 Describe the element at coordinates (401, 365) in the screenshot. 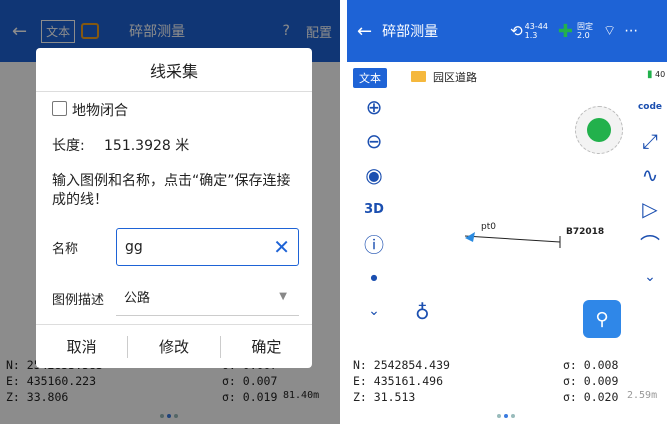

I see `north-coordinate: N: 2542854.439` at that location.